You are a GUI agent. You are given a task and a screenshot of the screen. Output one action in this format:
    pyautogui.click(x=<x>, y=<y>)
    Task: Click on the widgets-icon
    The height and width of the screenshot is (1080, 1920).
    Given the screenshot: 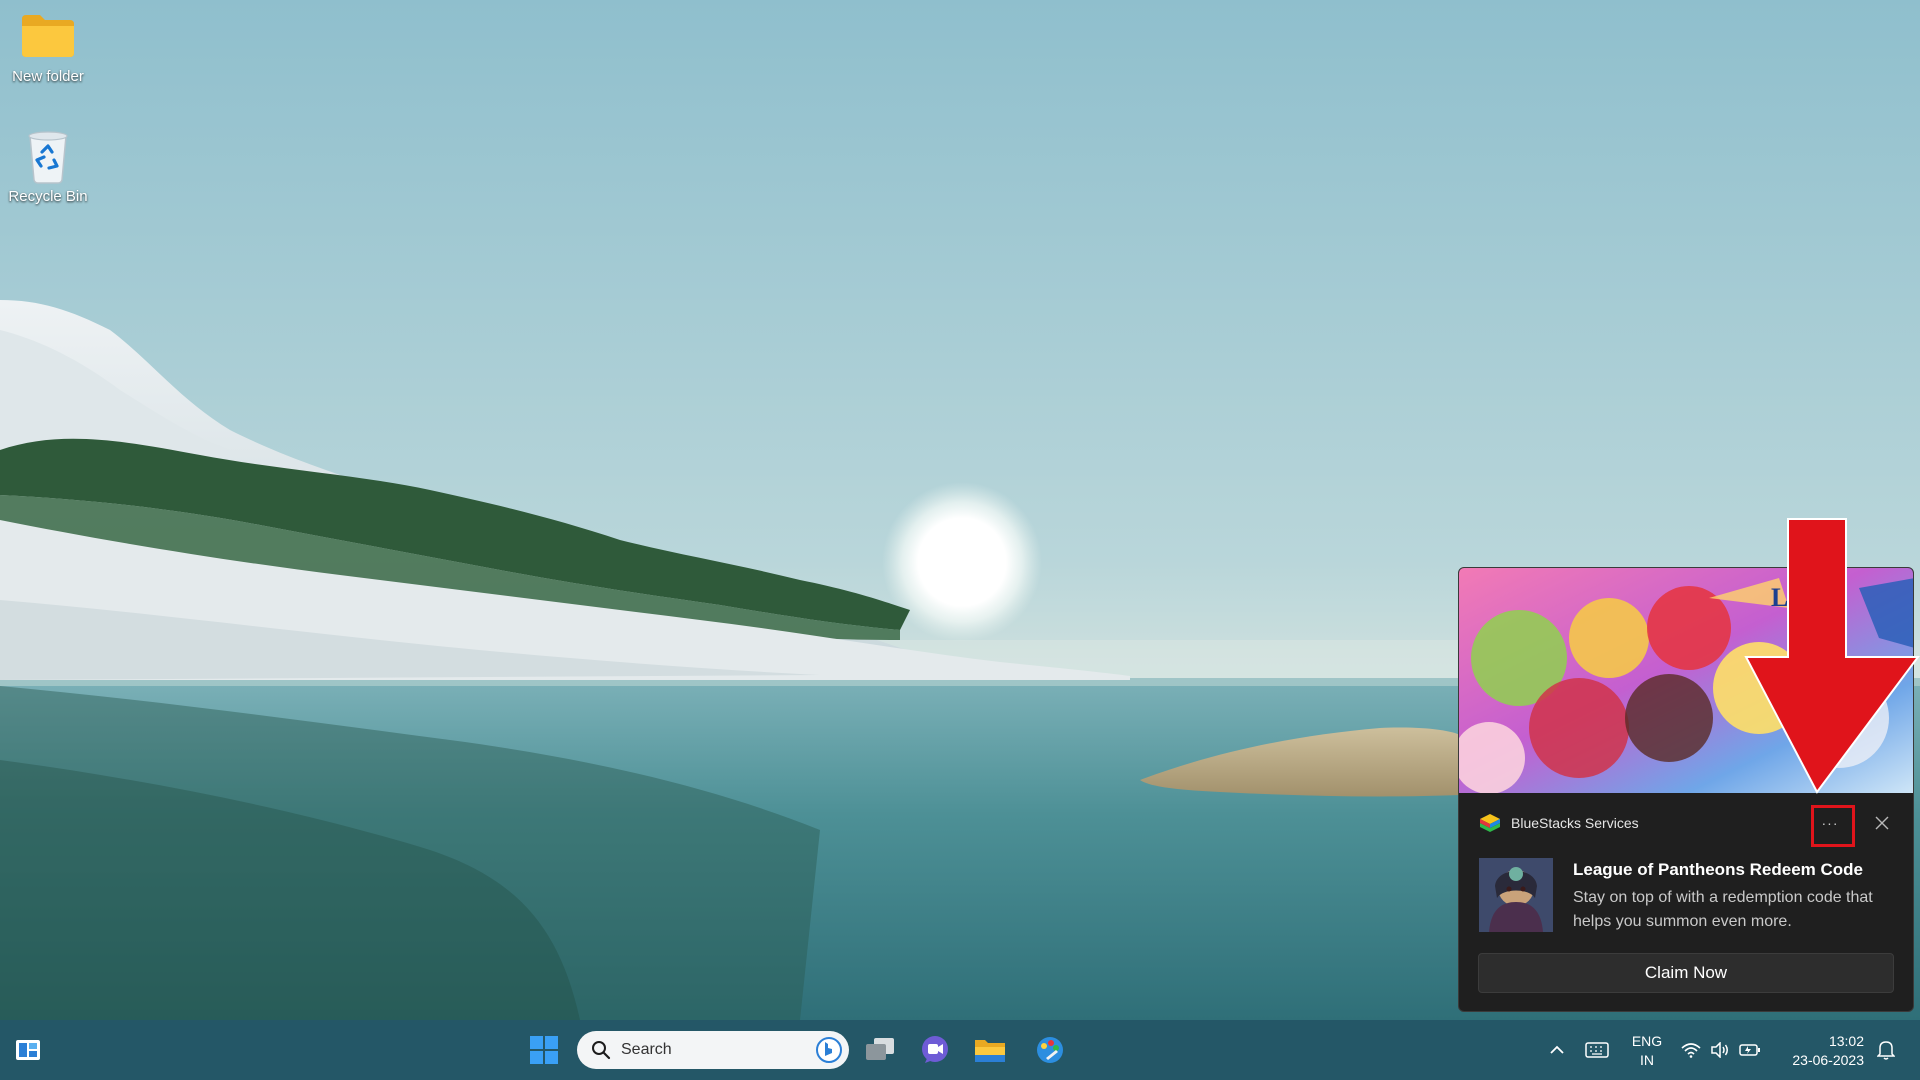 What is the action you would take?
    pyautogui.click(x=28, y=1050)
    